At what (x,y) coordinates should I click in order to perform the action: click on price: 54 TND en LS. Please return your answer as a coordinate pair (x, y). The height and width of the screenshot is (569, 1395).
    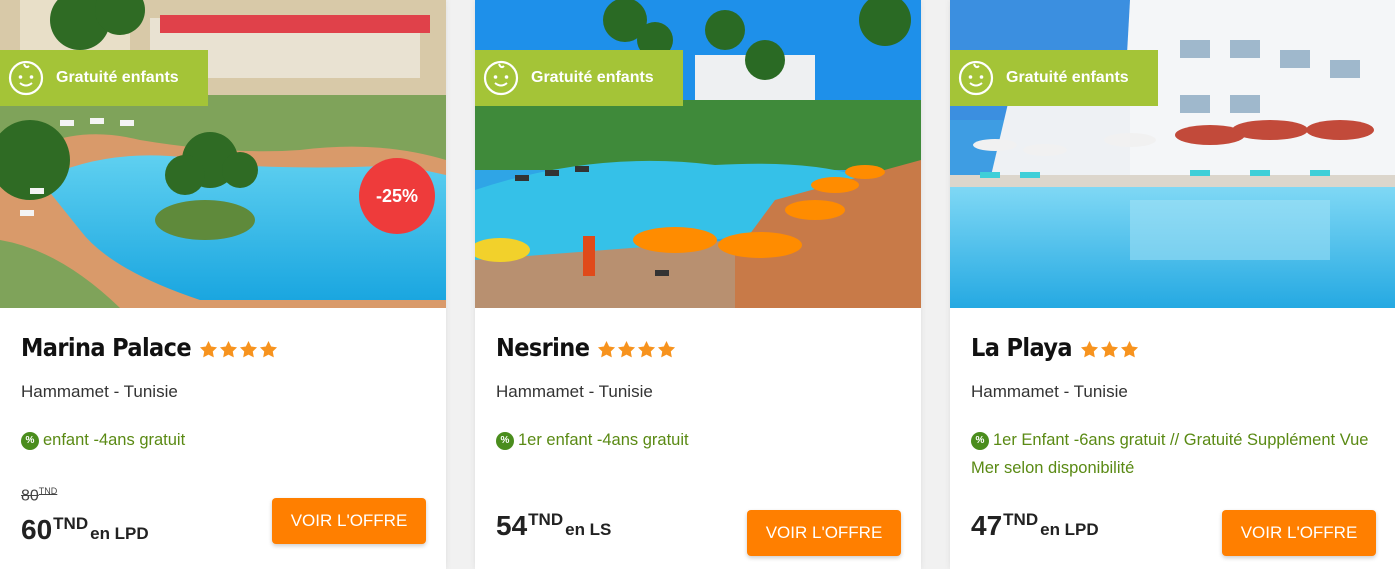
    Looking at the image, I should click on (553, 526).